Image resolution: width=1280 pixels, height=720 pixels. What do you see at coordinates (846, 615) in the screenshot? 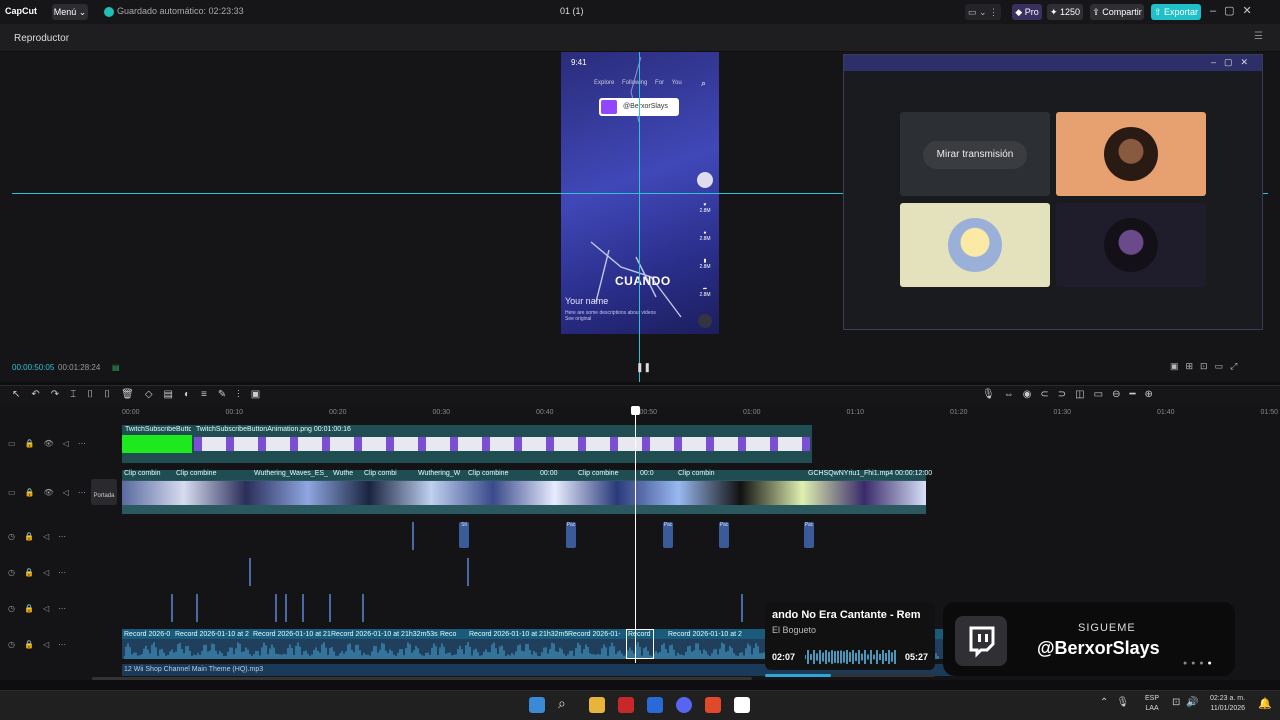
I see `song-title: ando No Era Cantante - Rem` at bounding box center [846, 615].